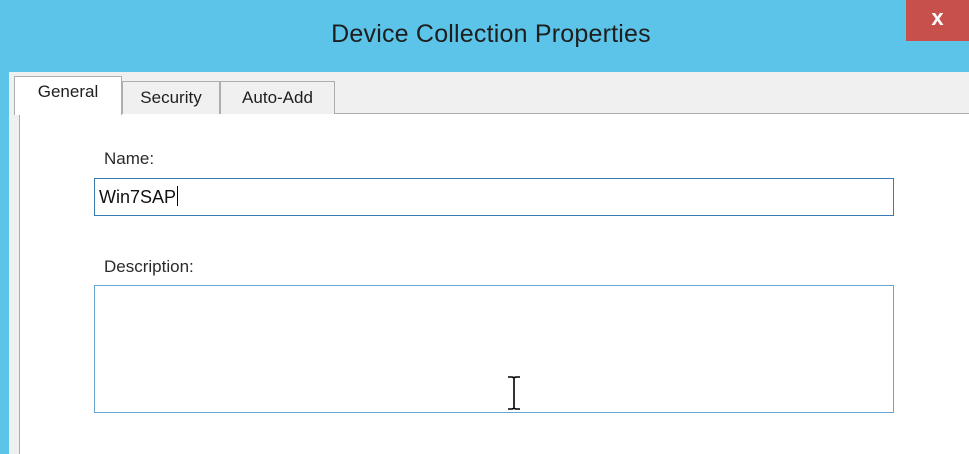 The height and width of the screenshot is (454, 969). Describe the element at coordinates (178, 196) in the screenshot. I see `text-caret` at that location.